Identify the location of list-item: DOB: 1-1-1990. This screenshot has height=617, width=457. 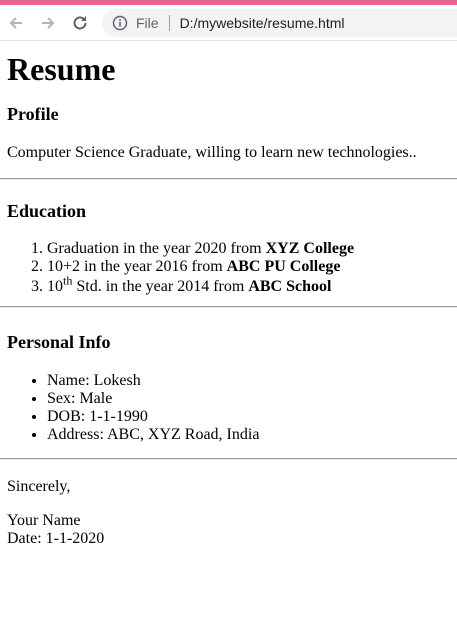
(252, 417).